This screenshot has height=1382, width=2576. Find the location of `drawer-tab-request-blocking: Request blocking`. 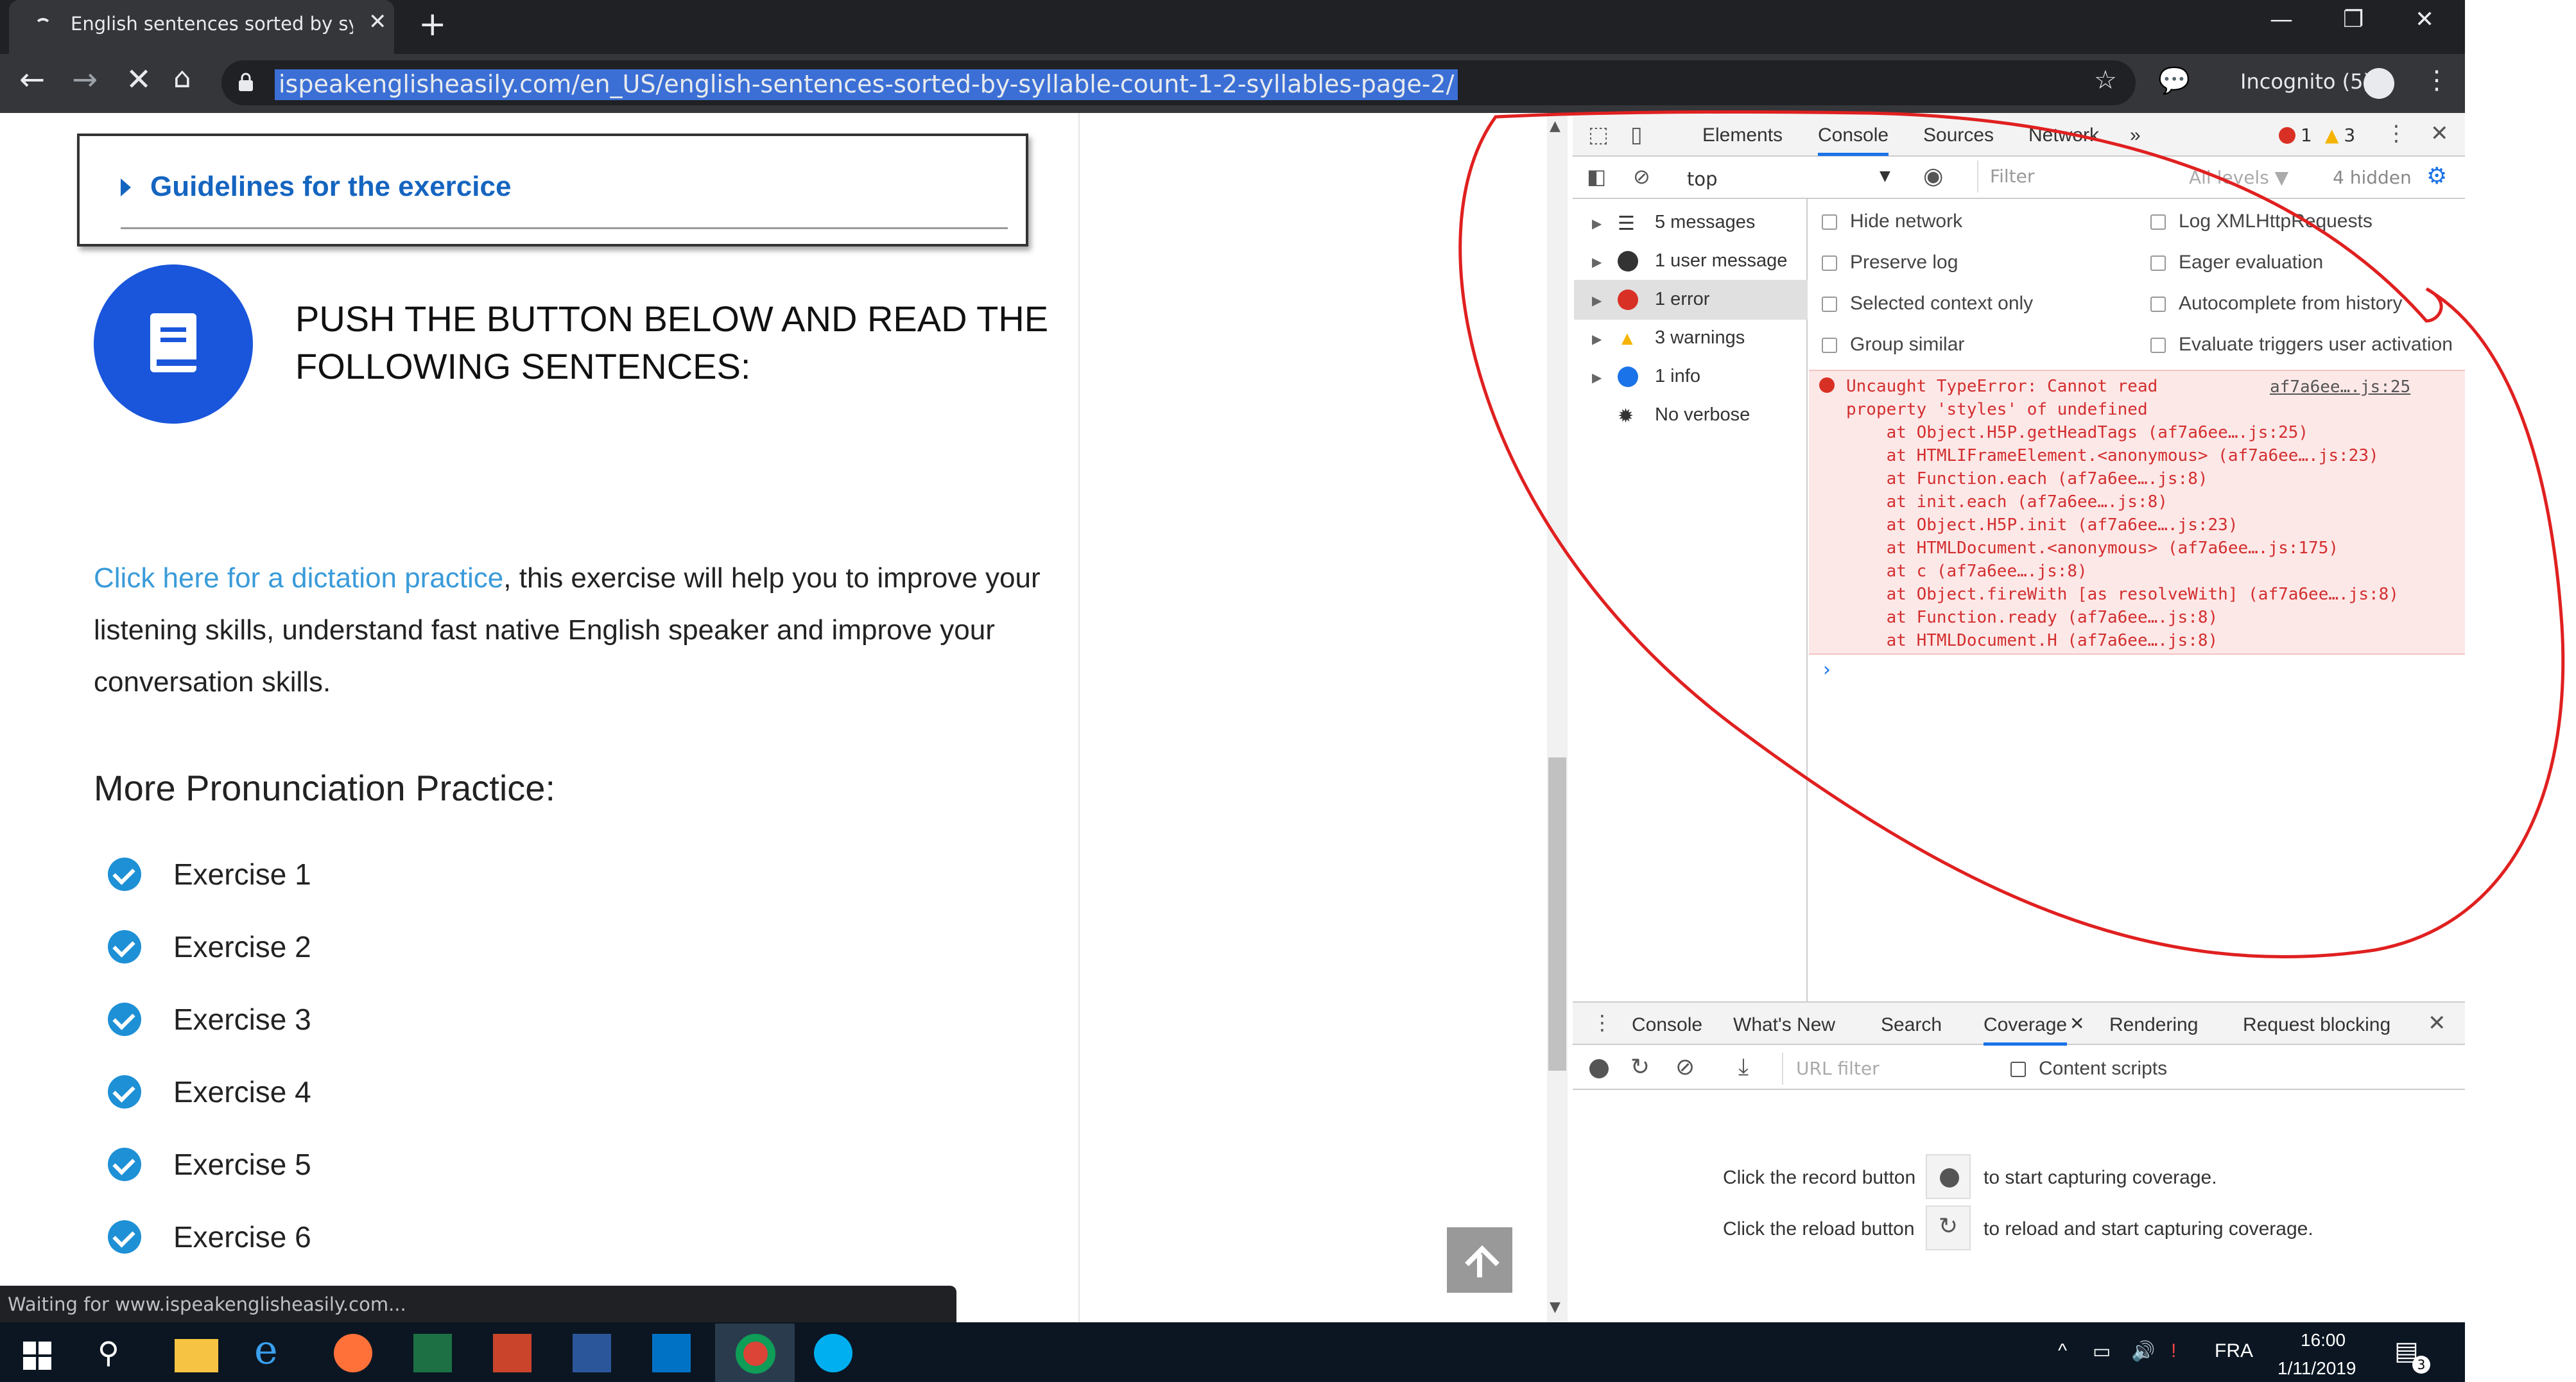

drawer-tab-request-blocking: Request blocking is located at coordinates (2317, 1025).